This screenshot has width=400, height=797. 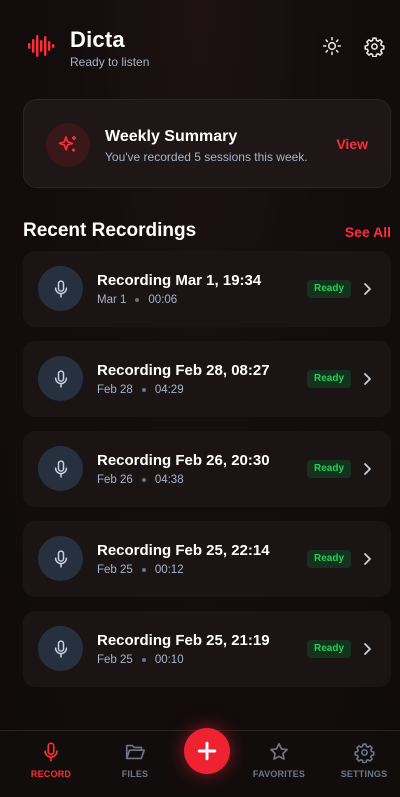 I want to click on header: Dicta Ready to listen, so click(x=200, y=45).